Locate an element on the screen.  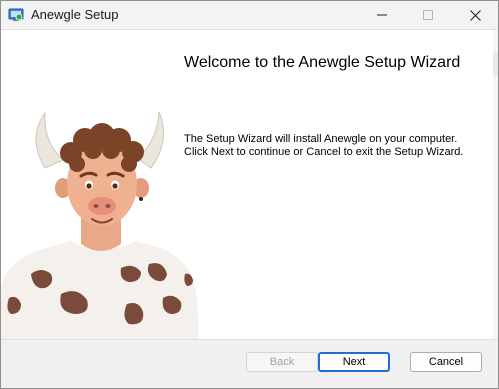
maximize-button is located at coordinates (428, 15).